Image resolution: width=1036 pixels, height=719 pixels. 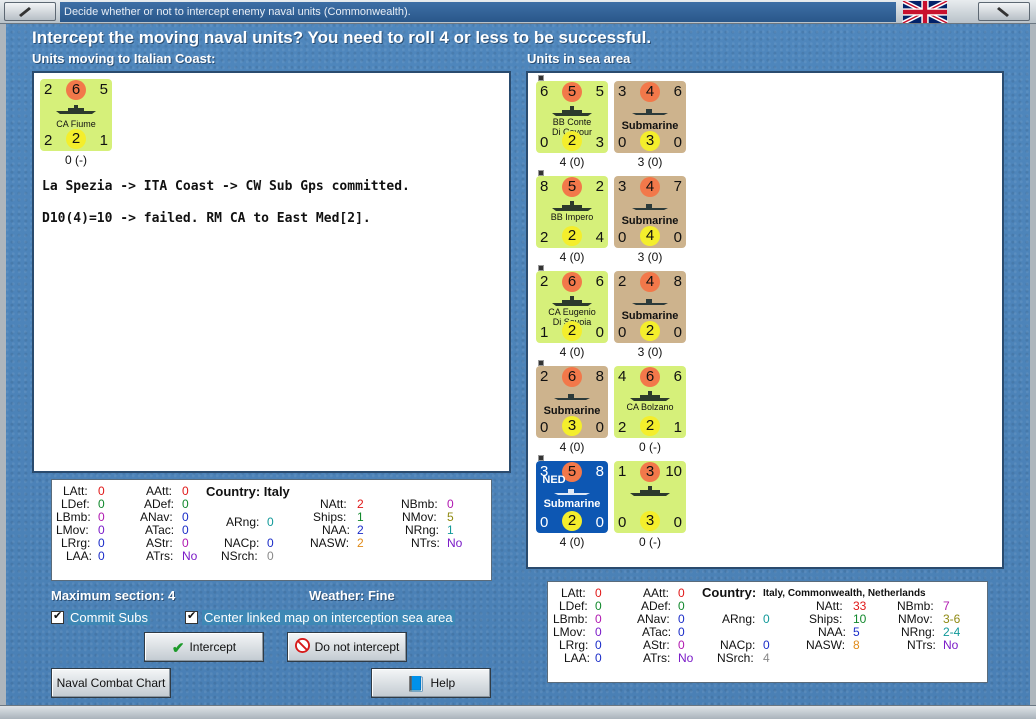 What do you see at coordinates (650, 187) in the screenshot?
I see `counter-value: 4` at bounding box center [650, 187].